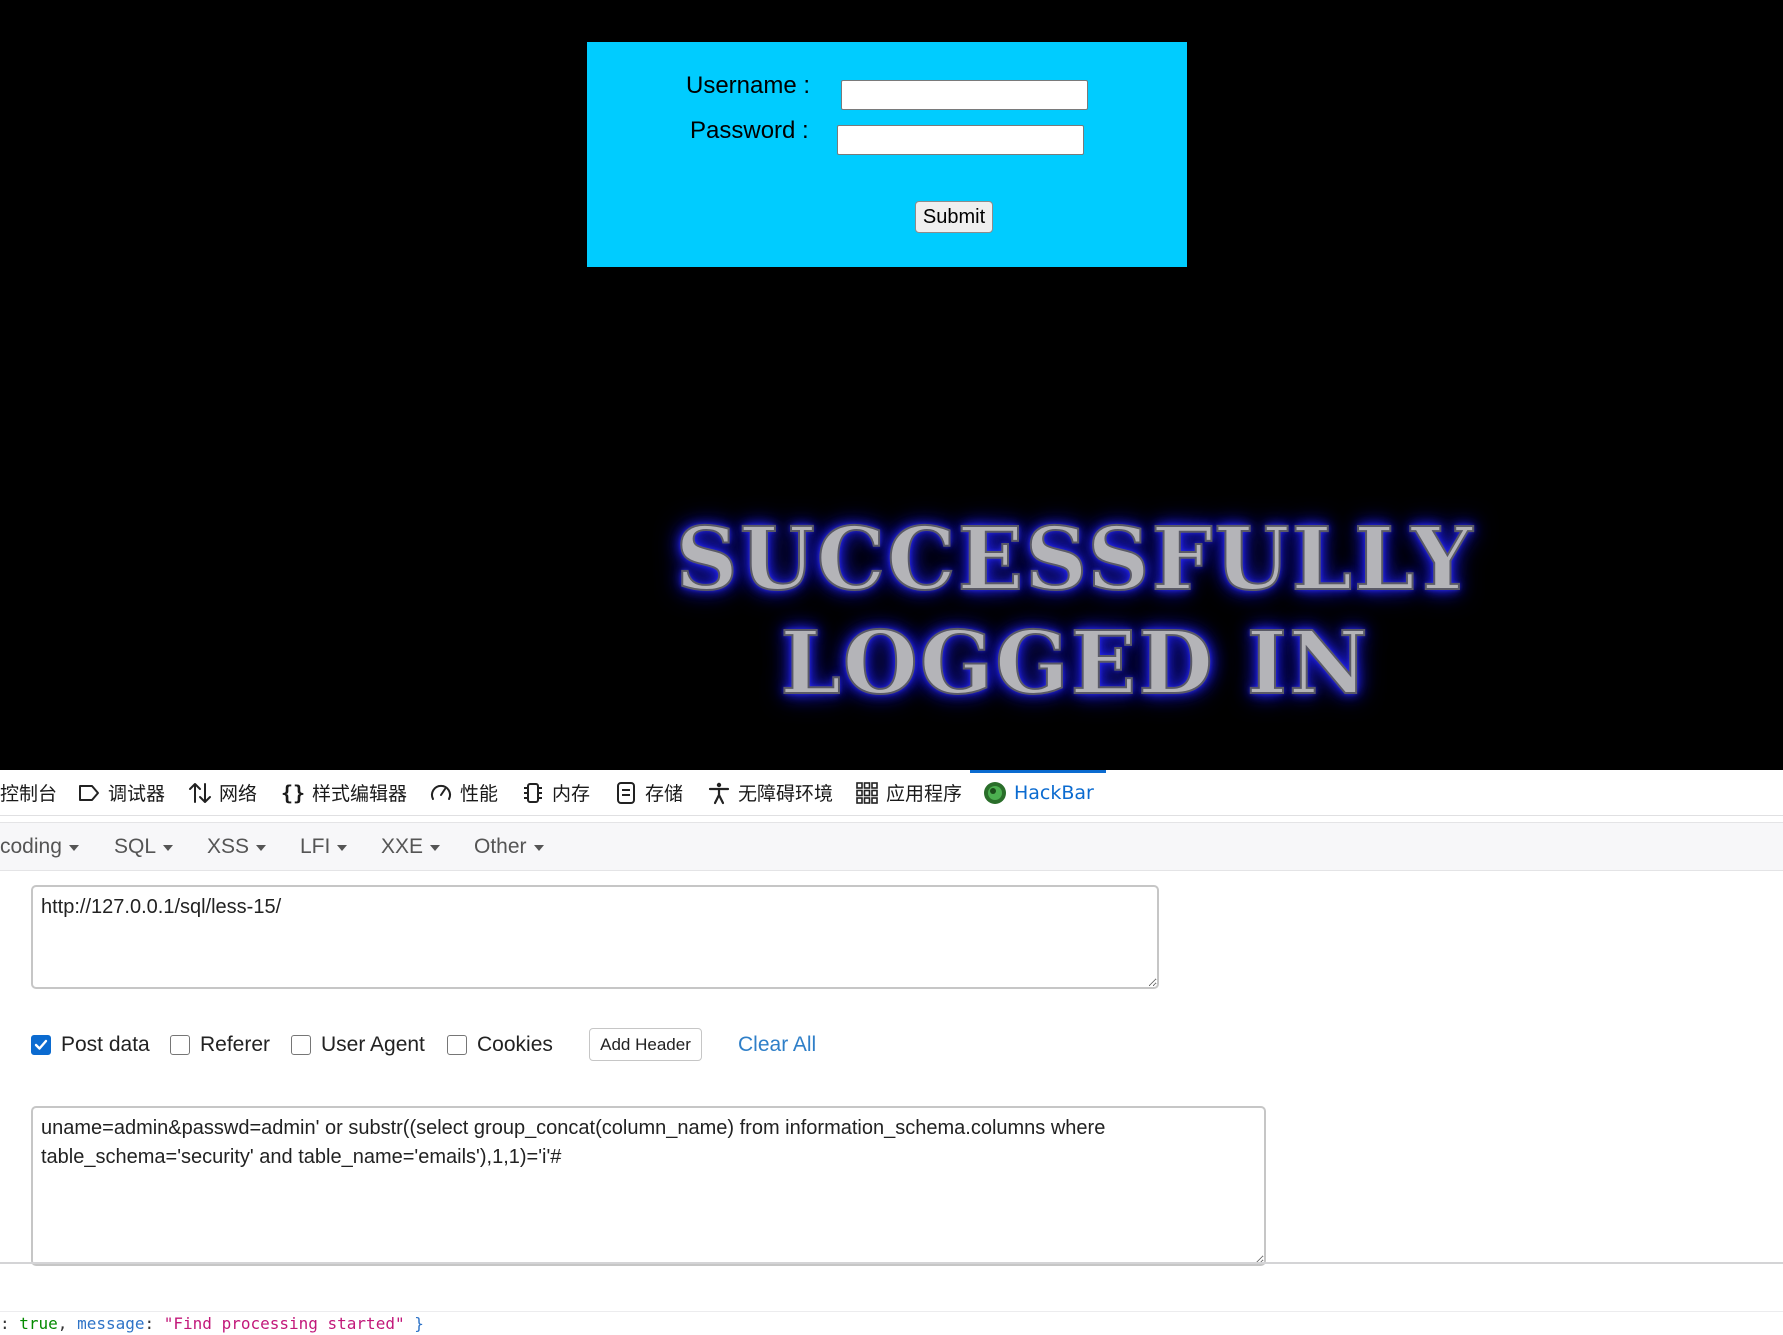  I want to click on post-data-checkbox, so click(41, 1045).